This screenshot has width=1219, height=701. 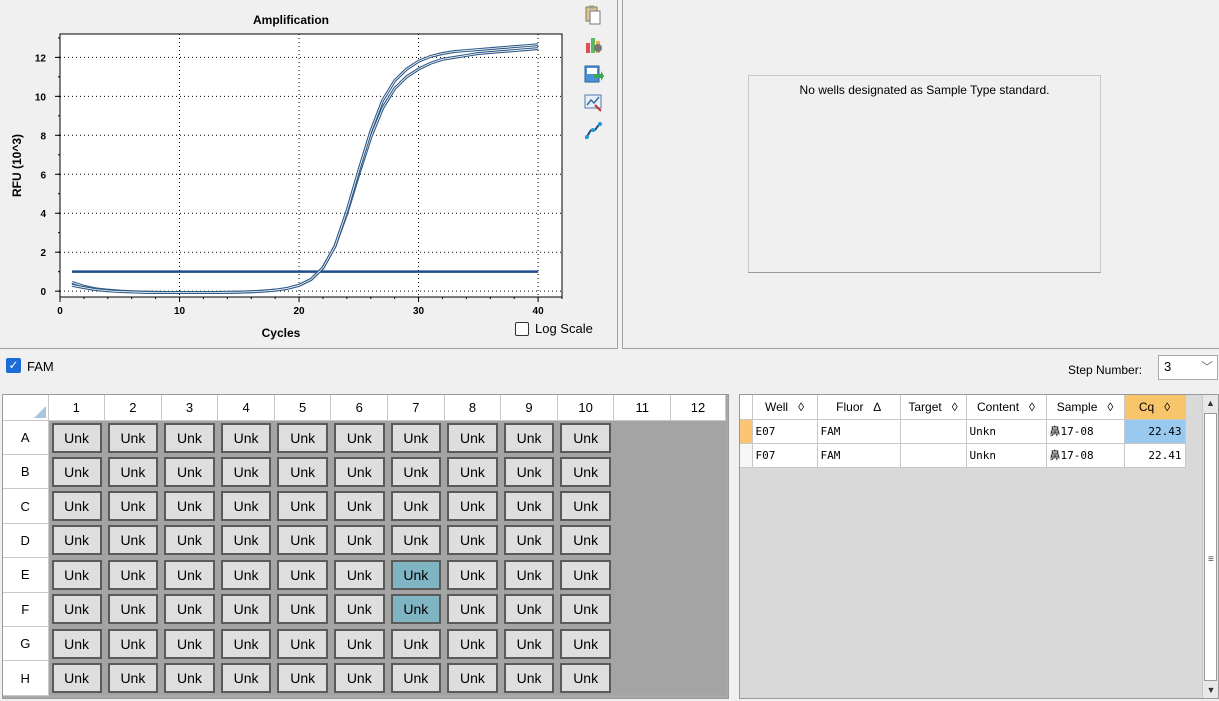 I want to click on well-G5: Unk, so click(x=302, y=643).